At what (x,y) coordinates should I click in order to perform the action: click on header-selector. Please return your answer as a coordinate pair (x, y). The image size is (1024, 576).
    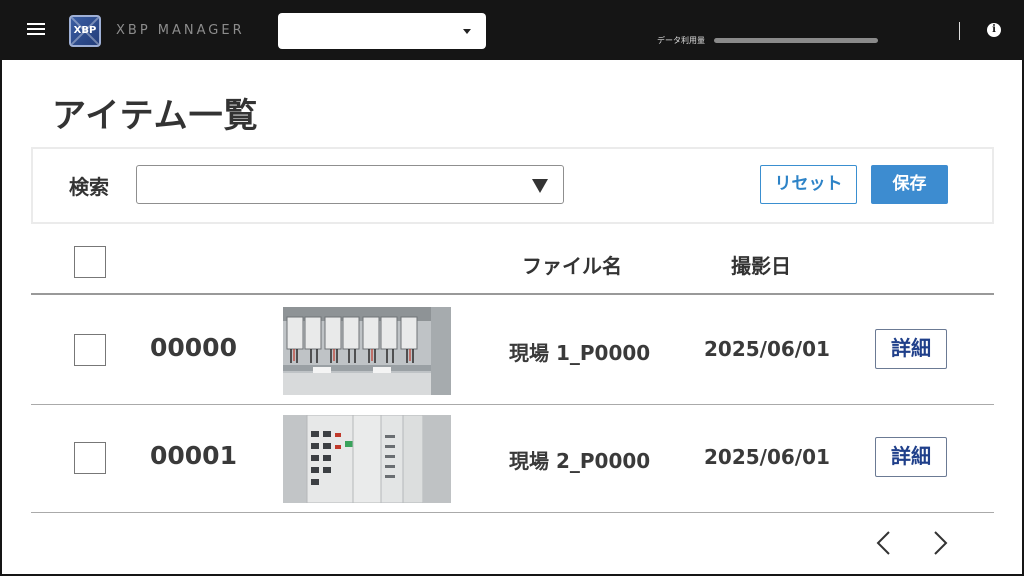
    Looking at the image, I should click on (382, 31).